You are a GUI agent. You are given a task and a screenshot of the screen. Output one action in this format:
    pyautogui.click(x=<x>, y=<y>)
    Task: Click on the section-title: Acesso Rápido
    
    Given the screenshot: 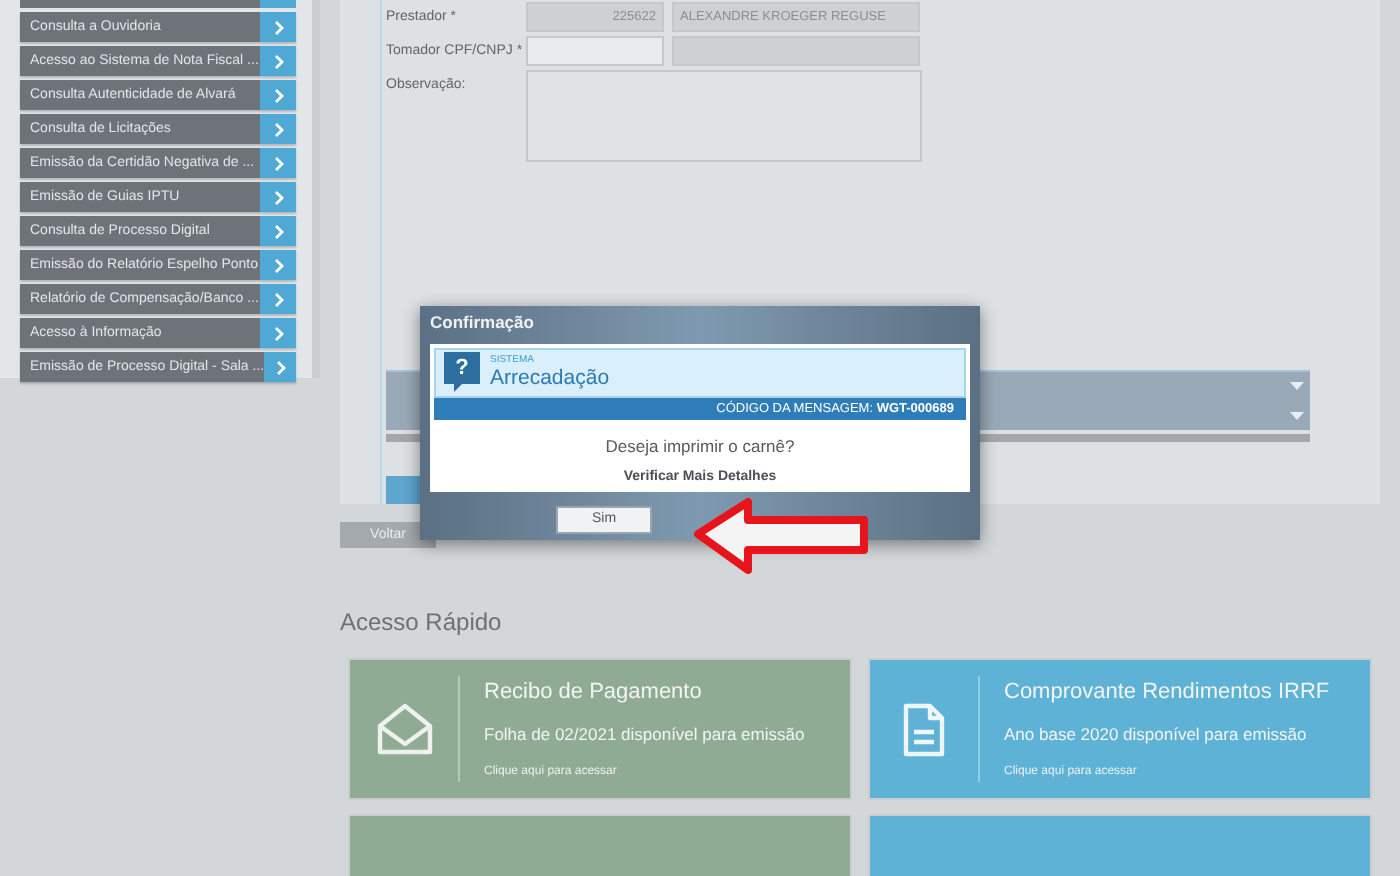 What is the action you would take?
    pyautogui.click(x=422, y=622)
    